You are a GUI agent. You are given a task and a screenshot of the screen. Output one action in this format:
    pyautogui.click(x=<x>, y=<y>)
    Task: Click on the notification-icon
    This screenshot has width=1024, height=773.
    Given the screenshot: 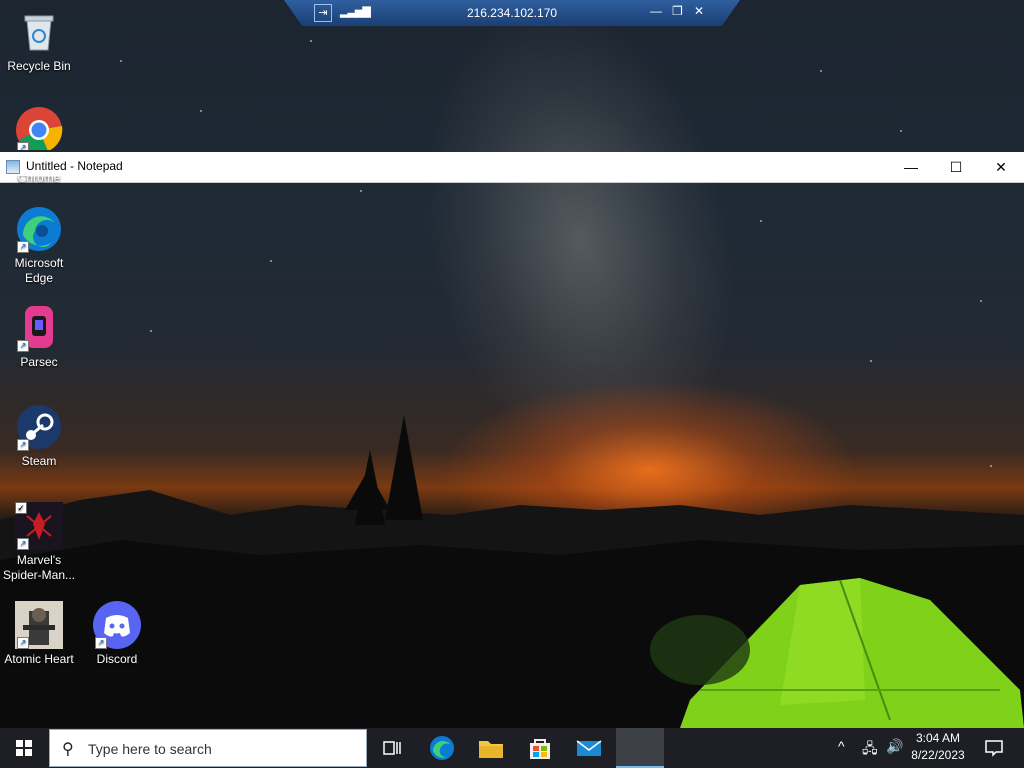 What is the action you would take?
    pyautogui.click(x=994, y=748)
    